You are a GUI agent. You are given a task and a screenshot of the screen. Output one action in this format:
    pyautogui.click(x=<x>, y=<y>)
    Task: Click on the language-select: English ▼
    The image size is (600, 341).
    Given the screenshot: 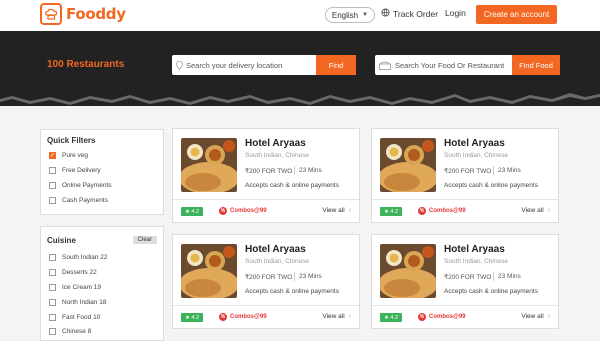 What is the action you would take?
    pyautogui.click(x=350, y=15)
    